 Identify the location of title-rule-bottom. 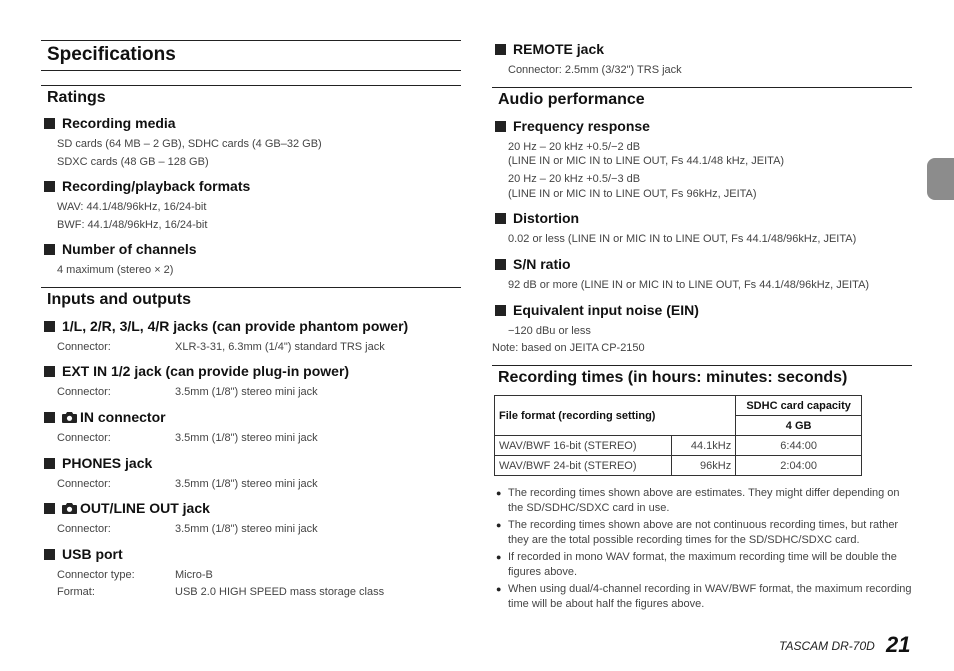
(251, 70).